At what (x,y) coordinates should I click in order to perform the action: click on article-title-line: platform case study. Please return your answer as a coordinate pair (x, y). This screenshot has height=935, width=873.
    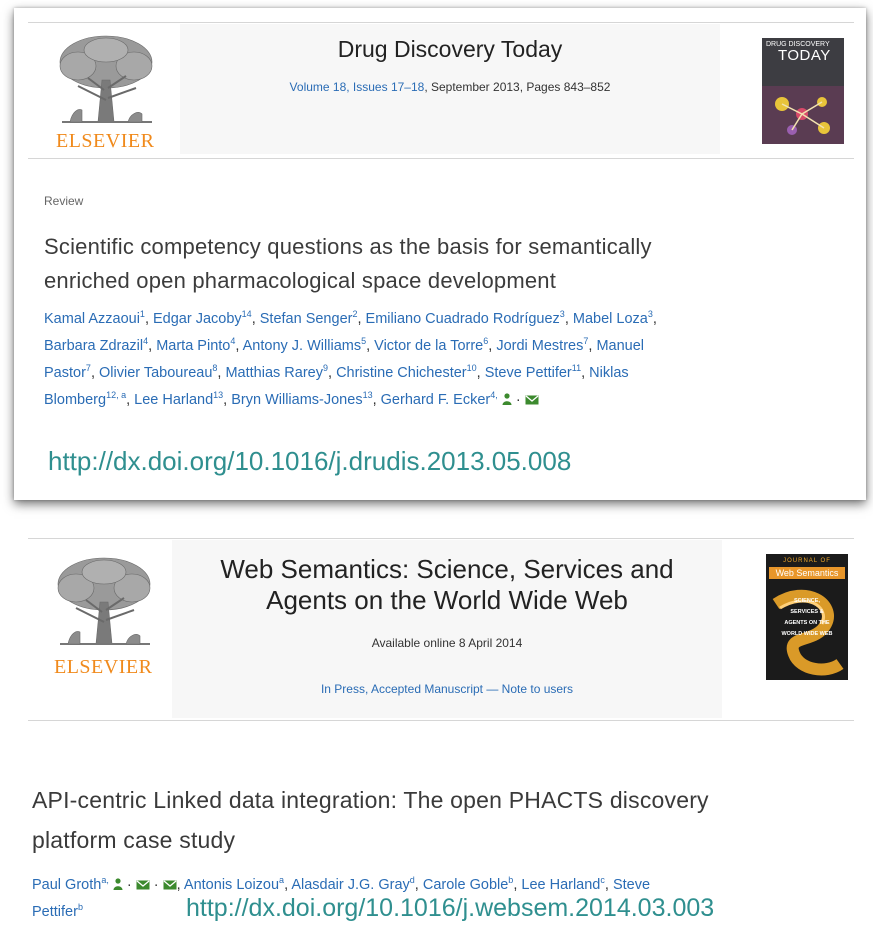
    Looking at the image, I should click on (134, 840).